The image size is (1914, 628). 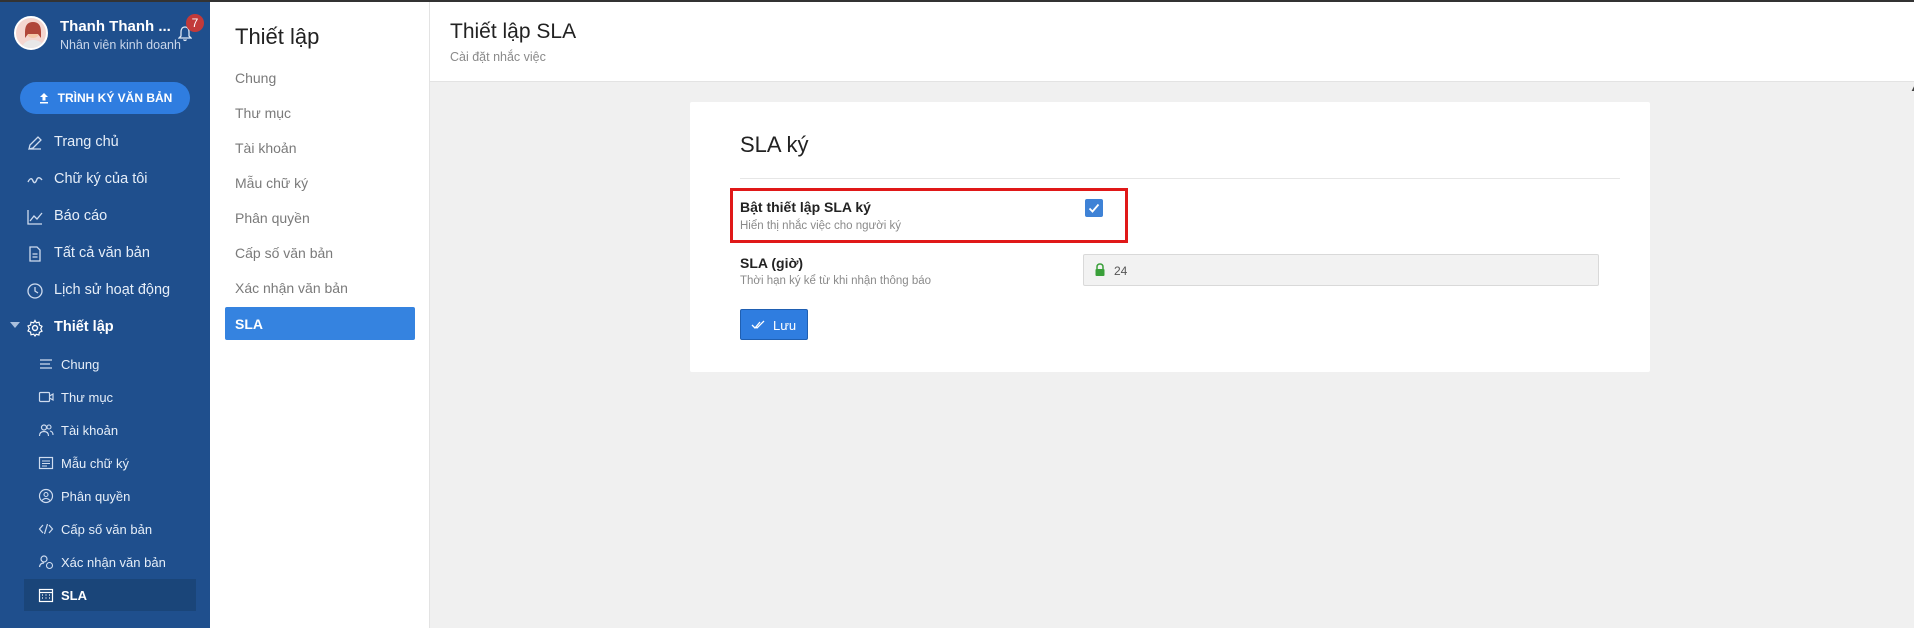 What do you see at coordinates (1121, 271) in the screenshot?
I see `sla-hours-value: 24` at bounding box center [1121, 271].